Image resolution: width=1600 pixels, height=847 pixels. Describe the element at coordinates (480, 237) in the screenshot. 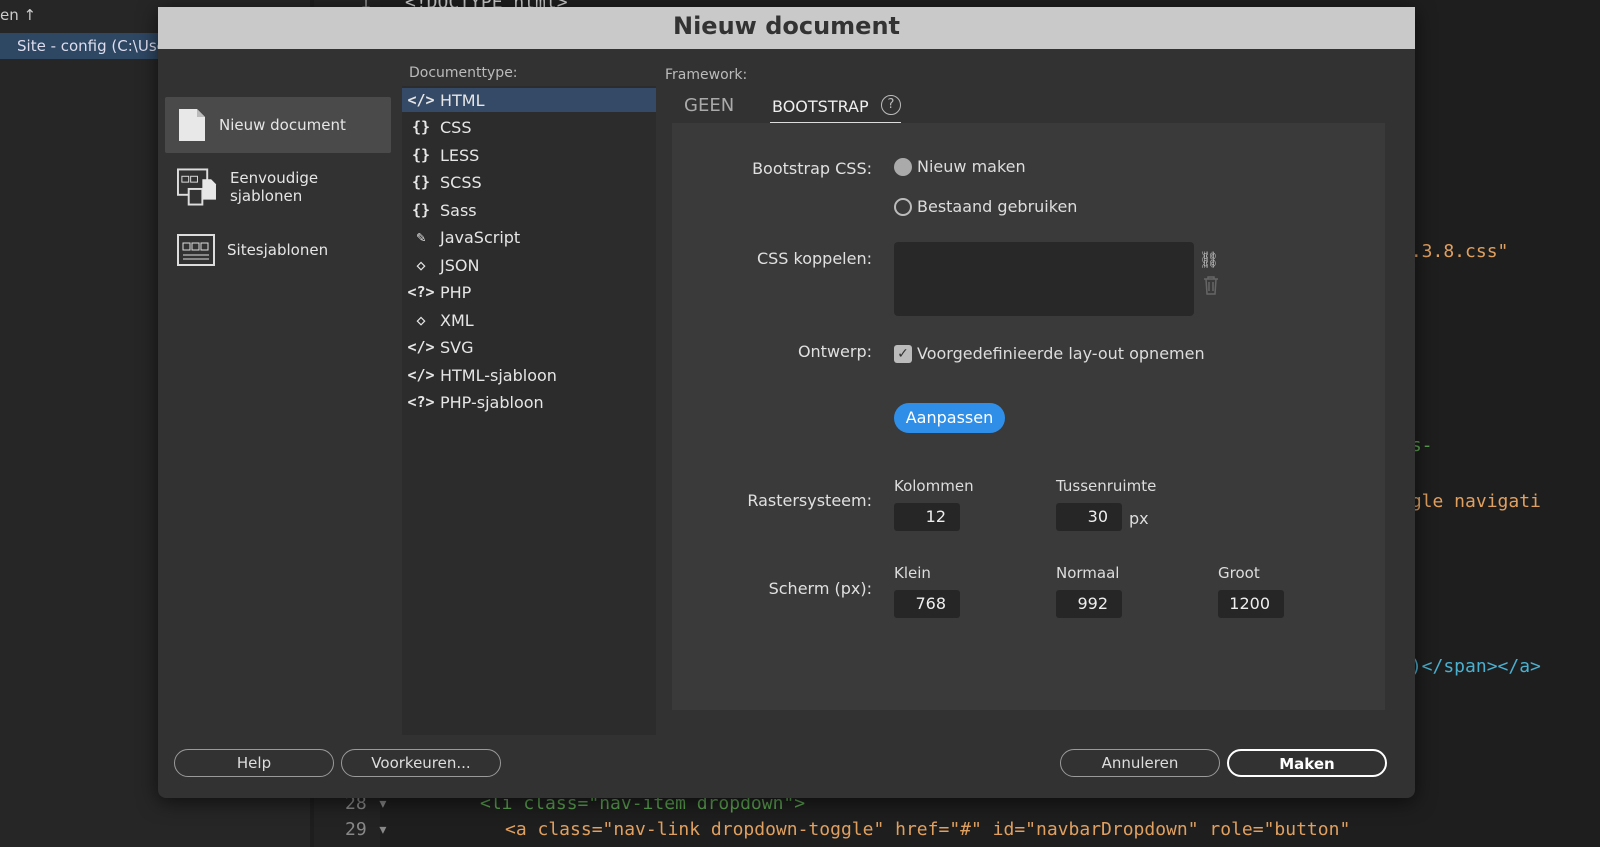

I see `doctype-label: JavaScript` at that location.